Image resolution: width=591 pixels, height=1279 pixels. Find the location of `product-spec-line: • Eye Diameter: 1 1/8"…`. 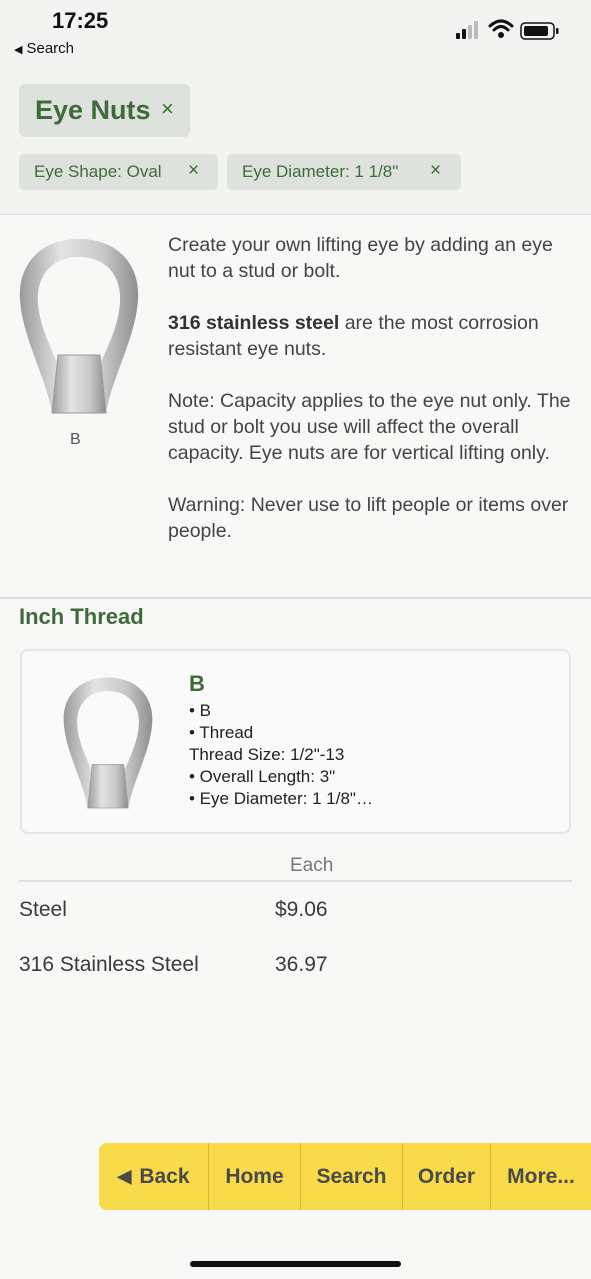

product-spec-line: • Eye Diameter: 1 1/8"… is located at coordinates (281, 798).